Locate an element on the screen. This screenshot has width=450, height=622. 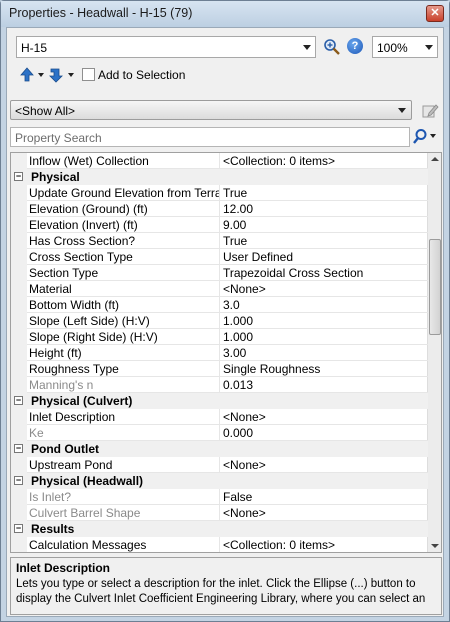
chevron-down-icon is located at coordinates (433, 136).